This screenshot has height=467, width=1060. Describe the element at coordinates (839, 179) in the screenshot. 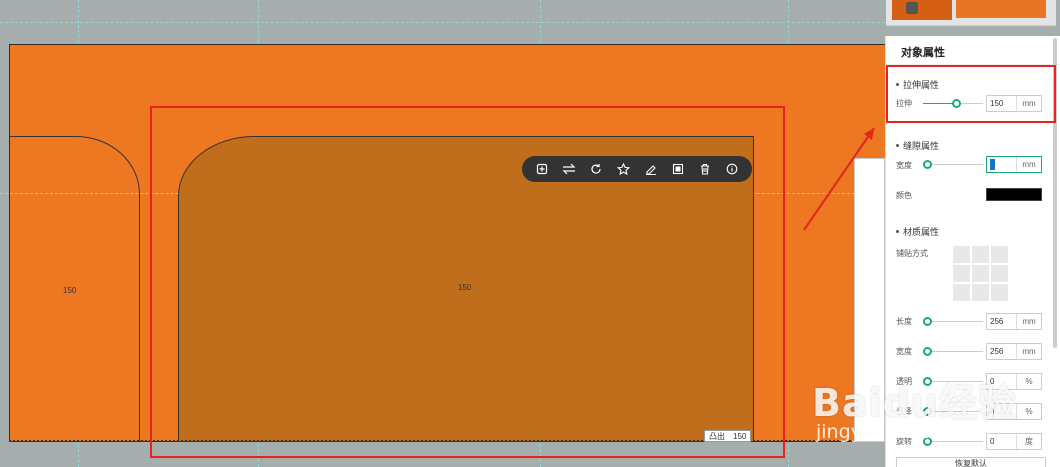

I see `annotation-arrow` at that location.